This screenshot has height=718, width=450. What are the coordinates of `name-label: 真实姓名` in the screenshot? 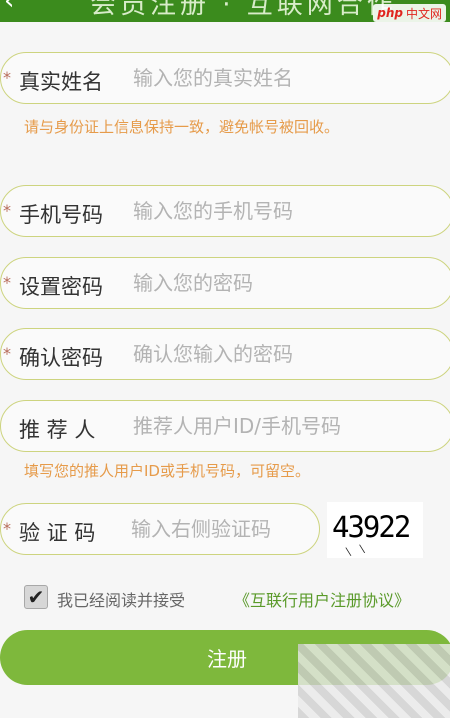 It's located at (61, 82).